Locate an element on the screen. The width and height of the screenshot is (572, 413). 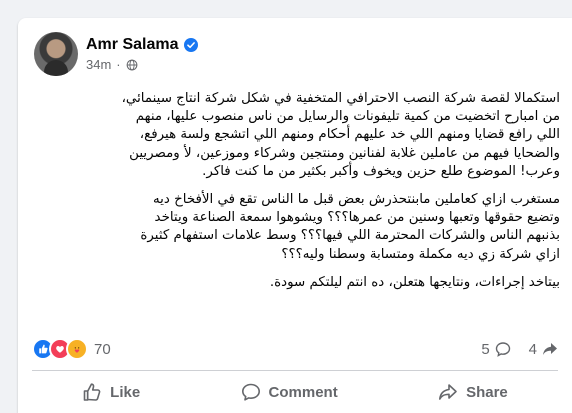
reaction-count: 70 is located at coordinates (102, 349).